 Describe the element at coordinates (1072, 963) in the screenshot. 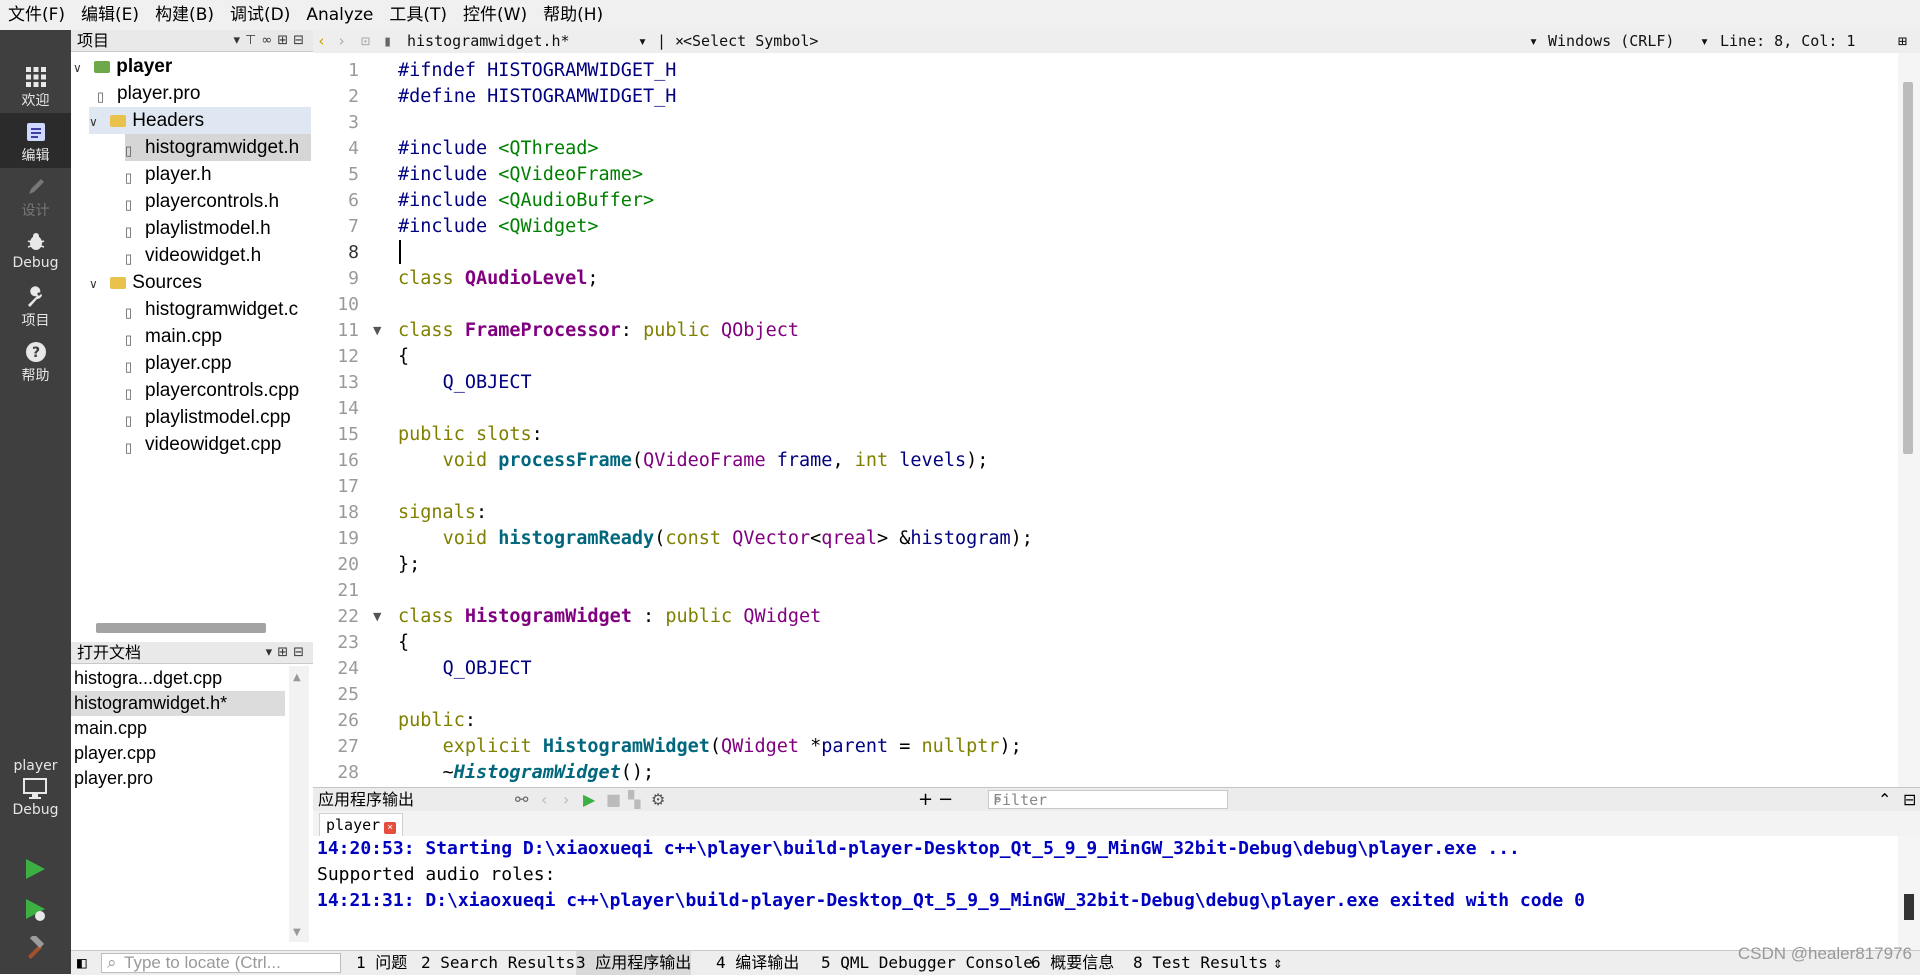

I see `status-tab-general: 6 概要信息` at that location.